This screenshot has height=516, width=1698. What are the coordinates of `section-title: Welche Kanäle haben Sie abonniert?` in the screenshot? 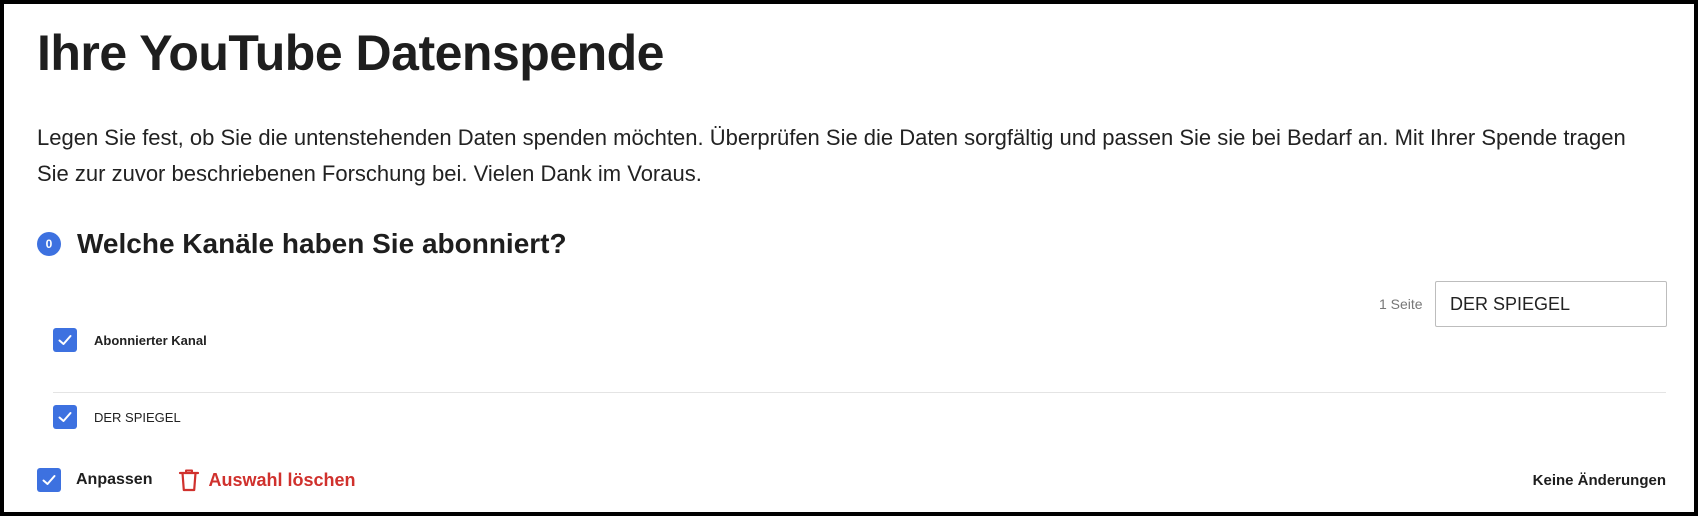 It's located at (322, 243).